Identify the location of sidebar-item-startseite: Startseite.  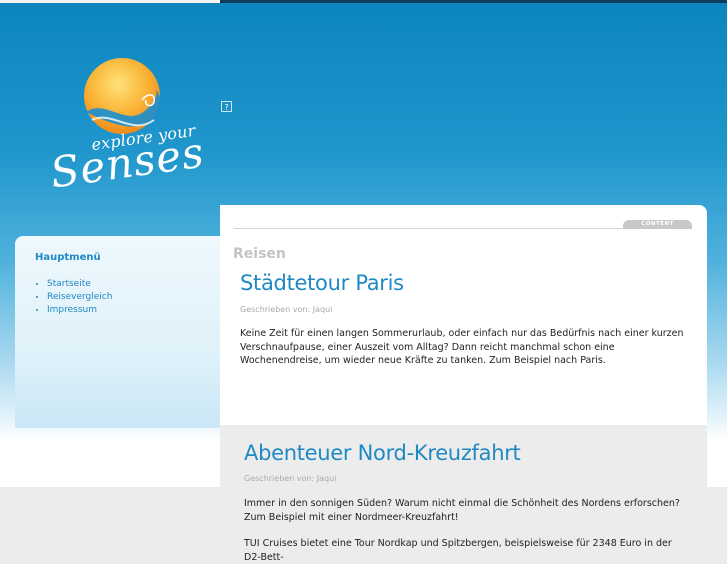
(79, 284).